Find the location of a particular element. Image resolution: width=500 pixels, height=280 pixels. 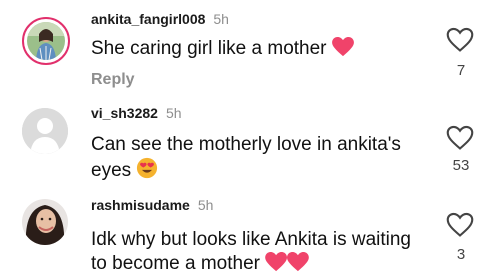

username: ankita_fangirl008 is located at coordinates (148, 19).